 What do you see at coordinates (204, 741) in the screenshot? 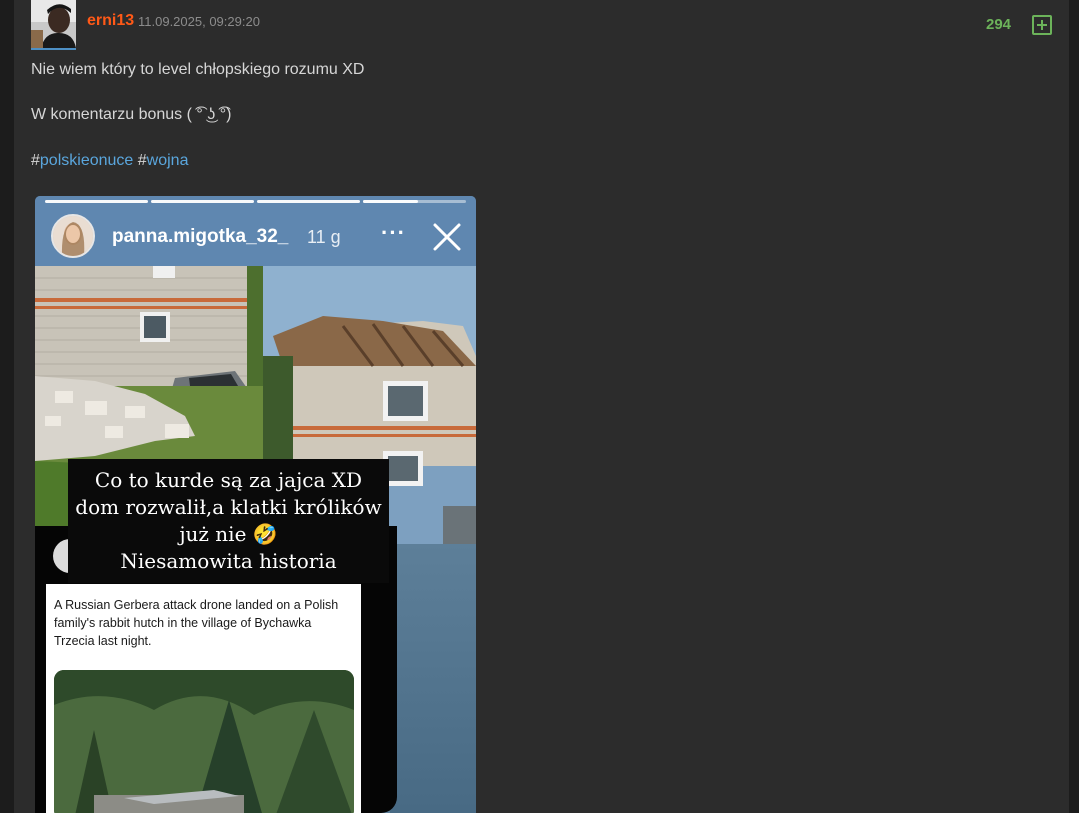
I see `tweet-photo` at bounding box center [204, 741].